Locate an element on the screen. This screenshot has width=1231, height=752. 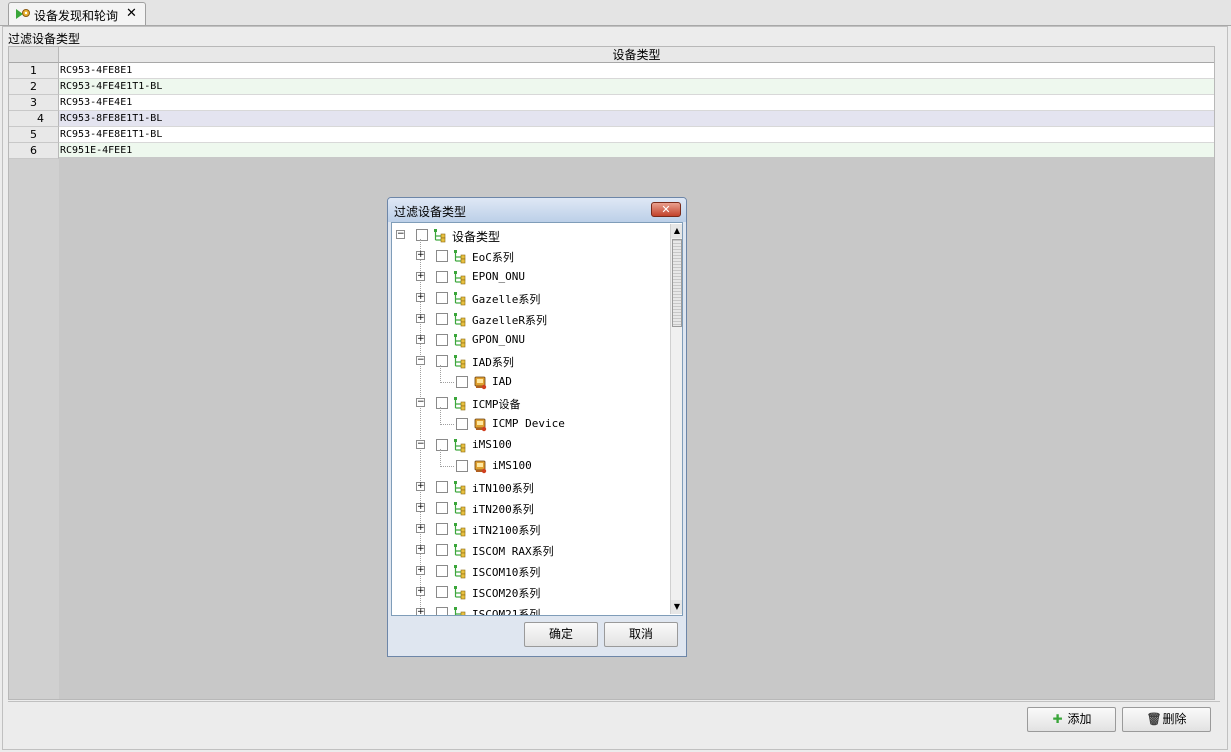
device-type-cell: RC953-4FE4E1 is located at coordinates (636, 103).